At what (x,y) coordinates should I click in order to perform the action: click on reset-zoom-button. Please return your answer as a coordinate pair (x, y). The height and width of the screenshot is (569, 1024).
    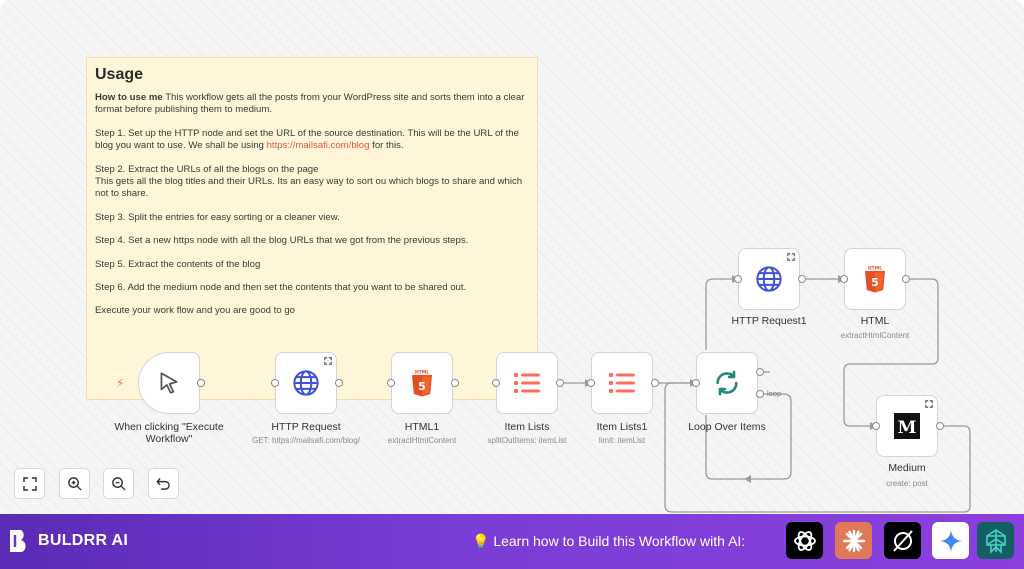
    Looking at the image, I should click on (163, 483).